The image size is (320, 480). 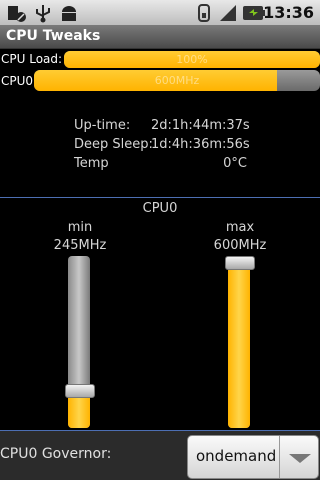 What do you see at coordinates (80, 245) in the screenshot?
I see `min-value: 245MHz` at bounding box center [80, 245].